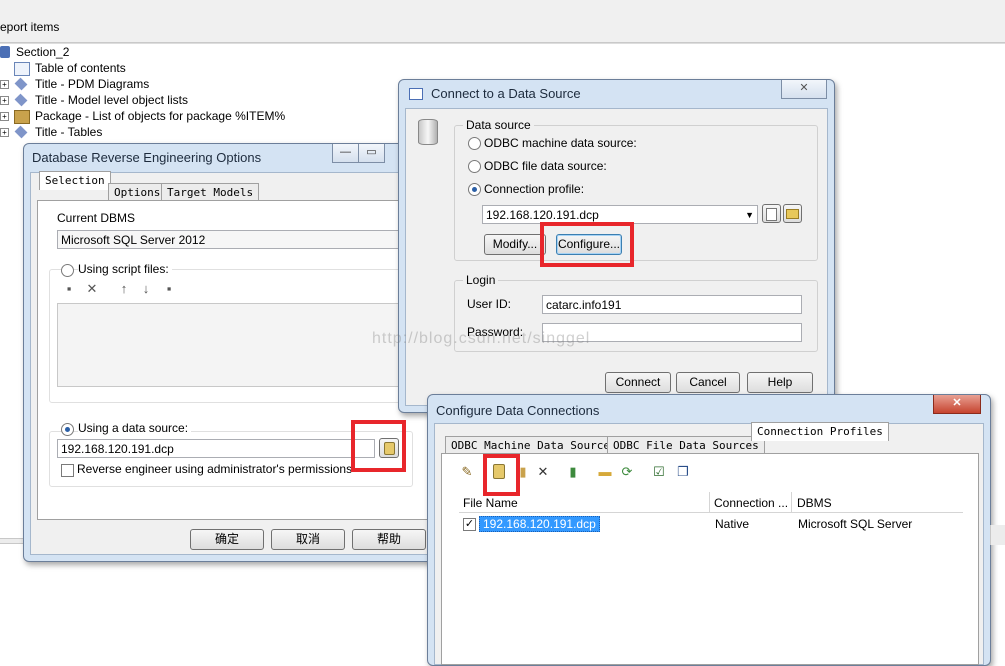  I want to click on tree-item-label: Section_2, so click(43, 52).